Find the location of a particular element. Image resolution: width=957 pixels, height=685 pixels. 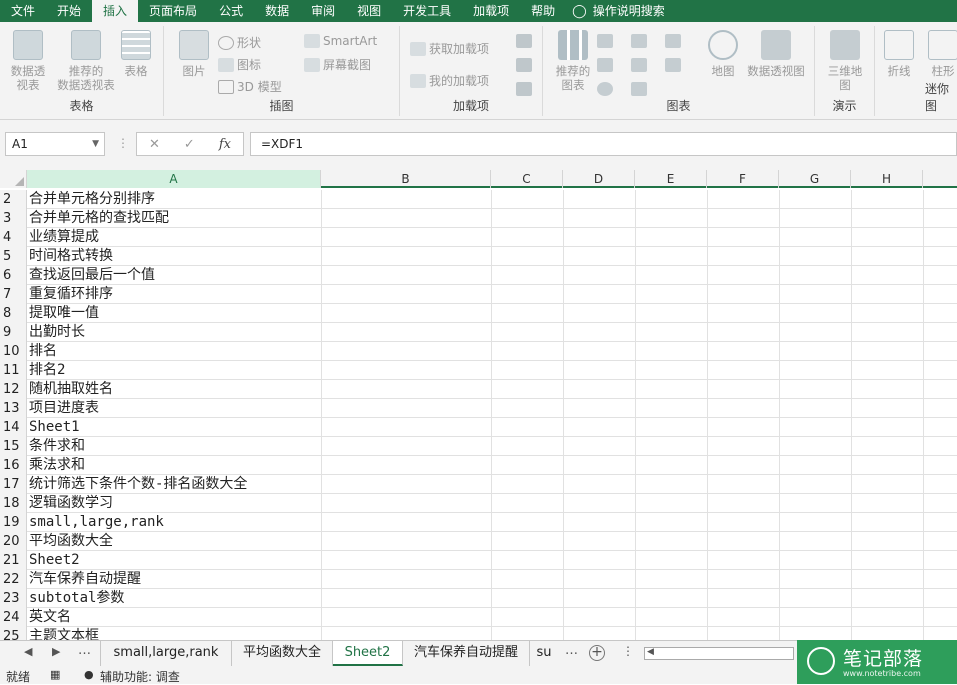

row-header: 23 is located at coordinates (13, 598).